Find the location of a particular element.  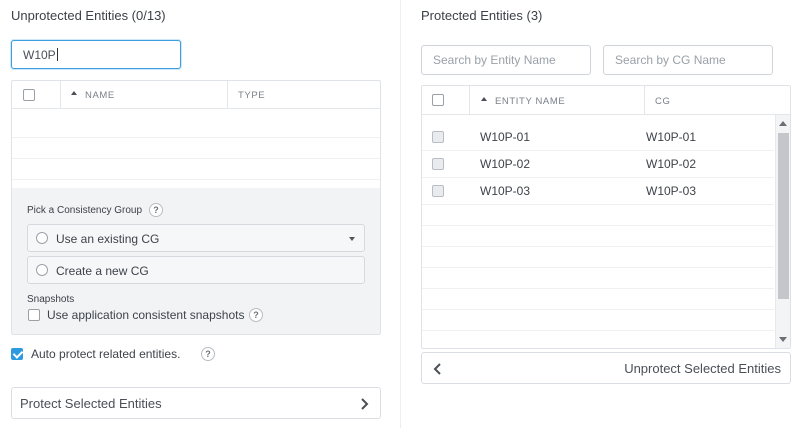

unprotect-selected-entities-label: Unprotect Selected Entities is located at coordinates (702, 368).